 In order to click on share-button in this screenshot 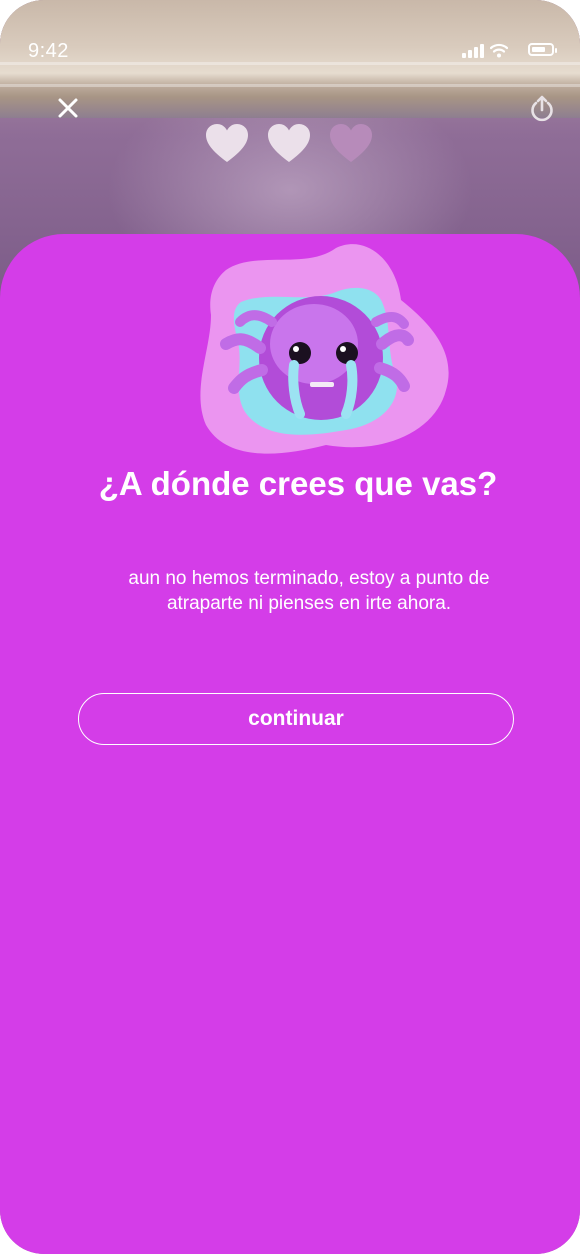, I will do `click(542, 109)`.